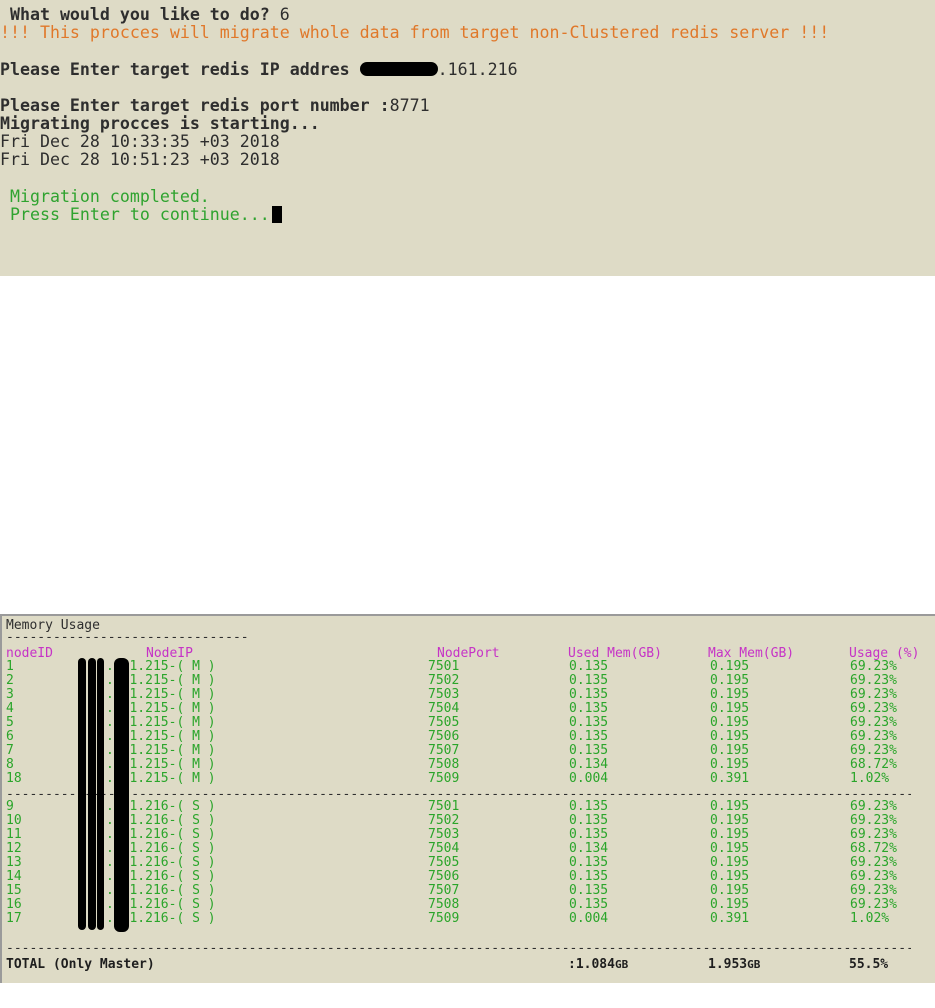 The image size is (935, 1008). I want to click on cell-id: 12, so click(14, 848).